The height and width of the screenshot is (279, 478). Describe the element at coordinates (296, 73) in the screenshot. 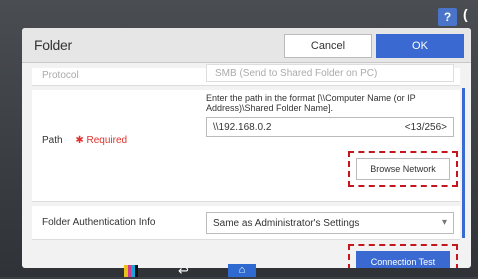

I see `protocol-value: SMB (Send to Shared Folder on PC)` at that location.